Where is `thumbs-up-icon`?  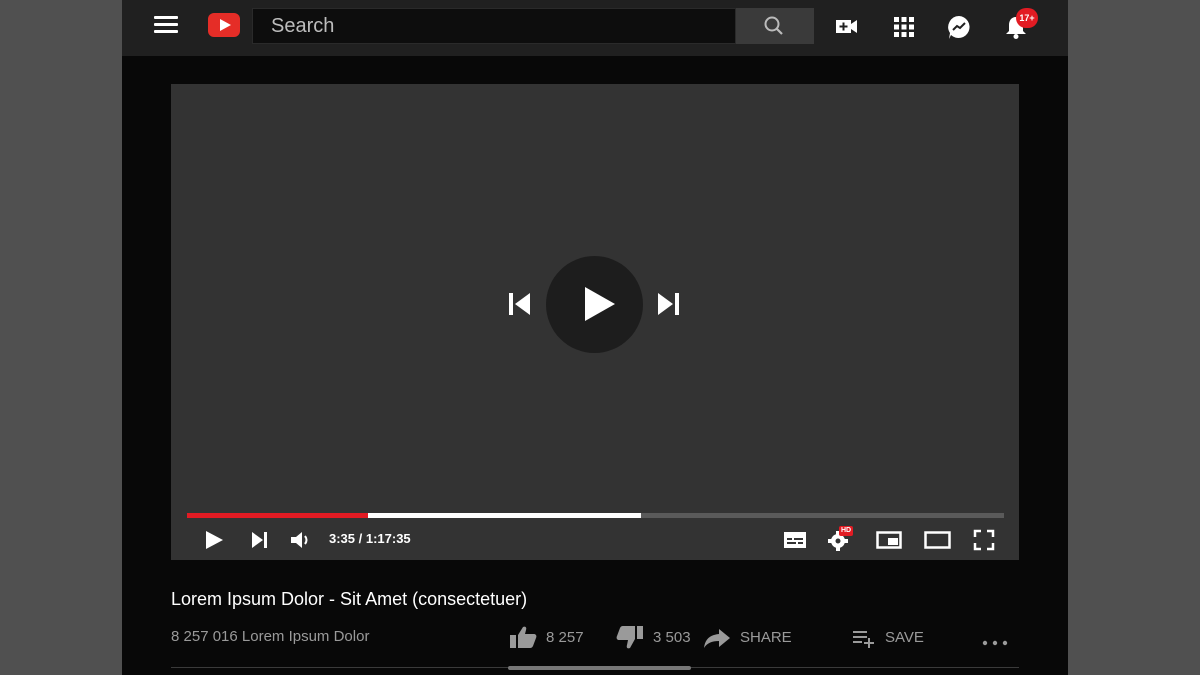
thumbs-up-icon is located at coordinates (523, 637).